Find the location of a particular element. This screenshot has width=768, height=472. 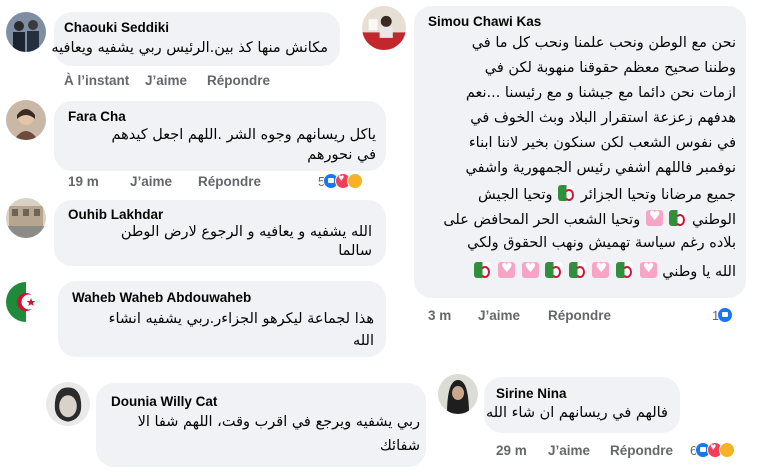

avatar-fara is located at coordinates (26, 120).